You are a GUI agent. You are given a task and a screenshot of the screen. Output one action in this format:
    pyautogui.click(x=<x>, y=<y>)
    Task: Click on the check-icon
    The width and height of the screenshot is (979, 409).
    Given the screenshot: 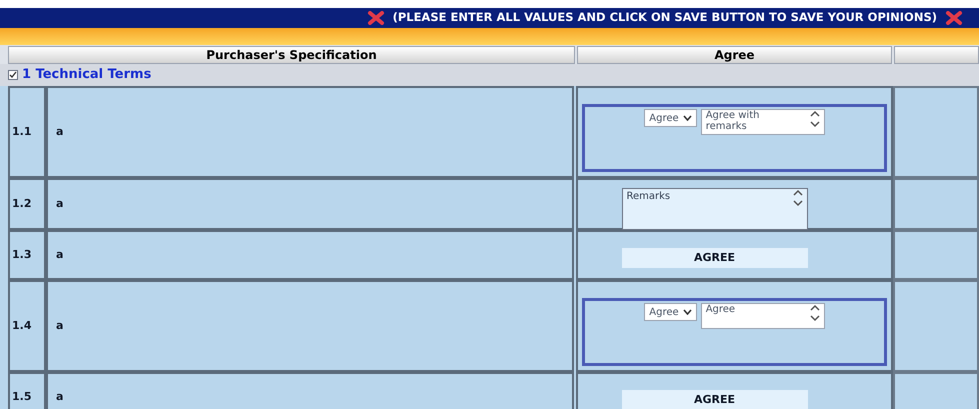 What is the action you would take?
    pyautogui.click(x=13, y=75)
    